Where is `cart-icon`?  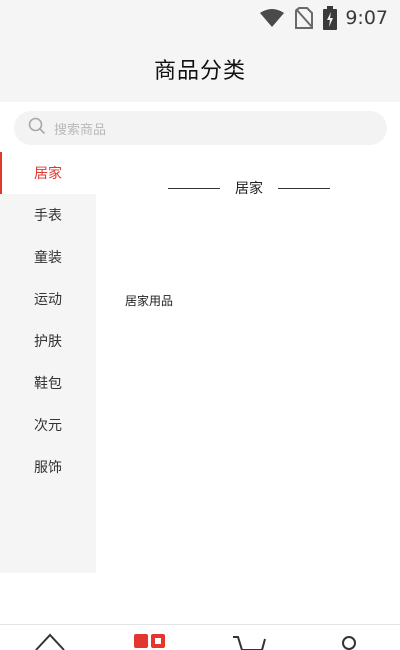
cart-icon is located at coordinates (249, 640).